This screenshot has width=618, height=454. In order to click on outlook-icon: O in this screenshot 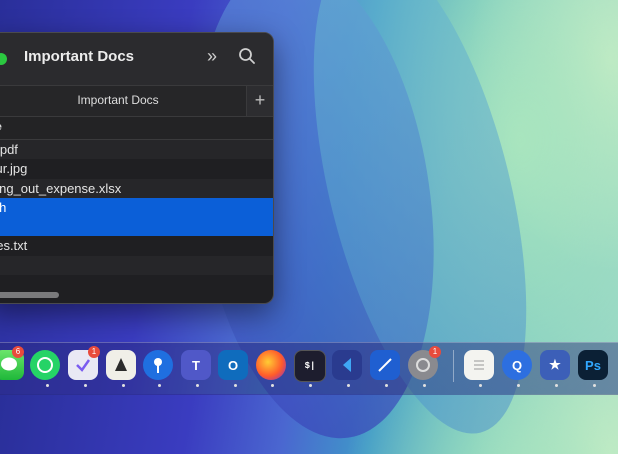, I will do `click(233, 365)`.